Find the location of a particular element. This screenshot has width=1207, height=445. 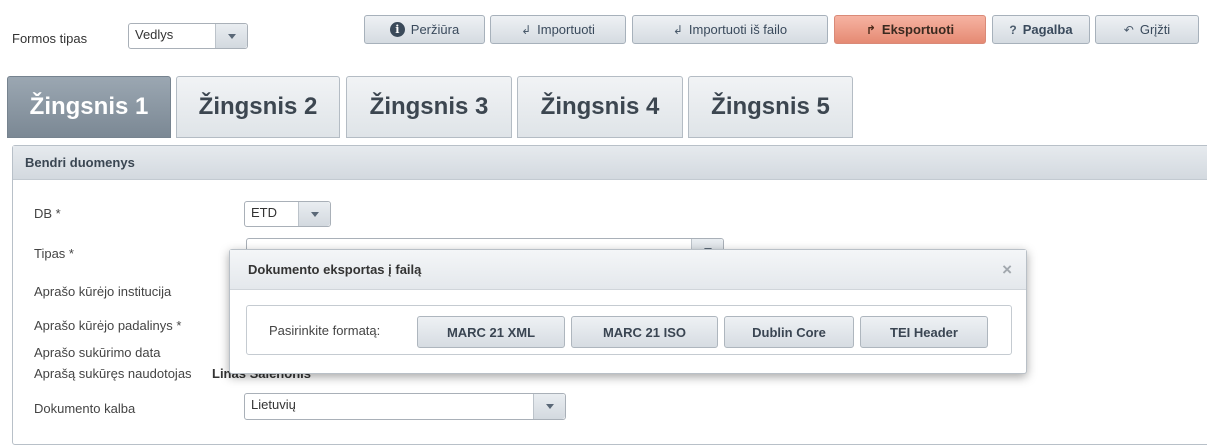

help-icon: ? is located at coordinates (1013, 29).